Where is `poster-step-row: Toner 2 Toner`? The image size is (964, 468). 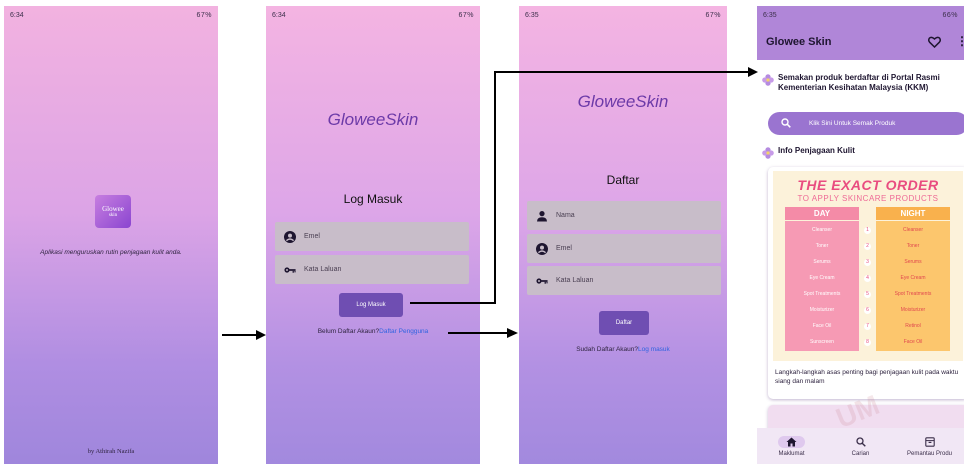 poster-step-row: Toner 2 Toner is located at coordinates (867, 246).